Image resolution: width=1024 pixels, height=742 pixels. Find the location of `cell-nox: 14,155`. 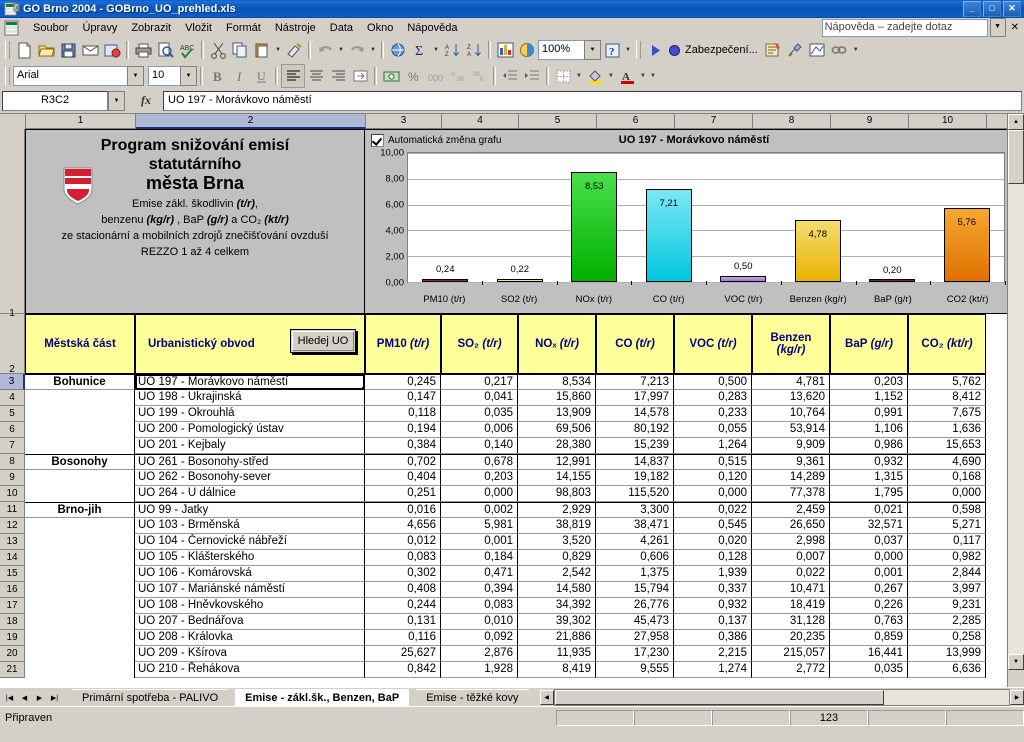

cell-nox: 14,155 is located at coordinates (557, 478).